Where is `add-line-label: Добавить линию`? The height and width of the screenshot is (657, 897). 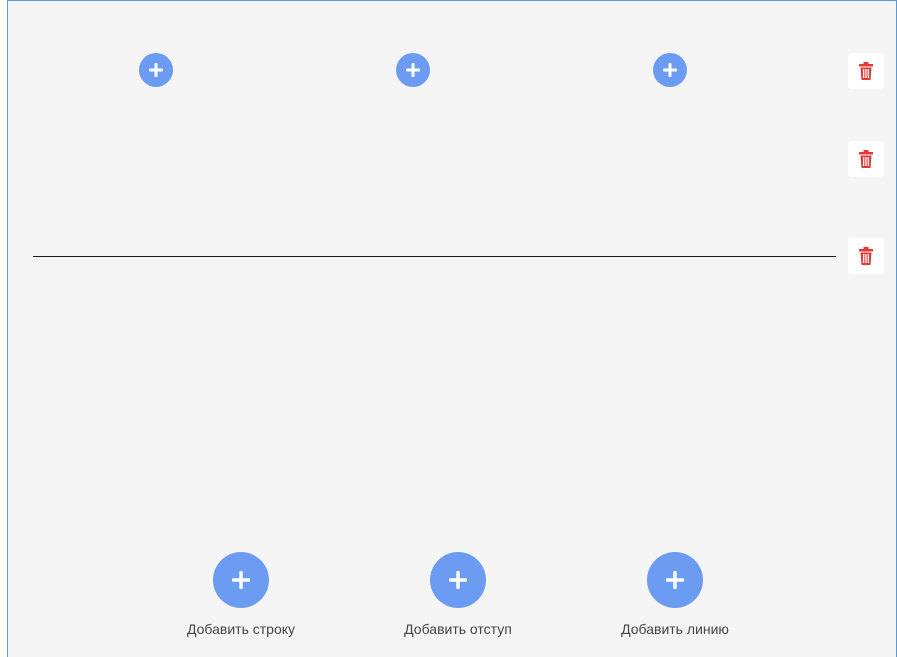 add-line-label: Добавить линию is located at coordinates (675, 629).